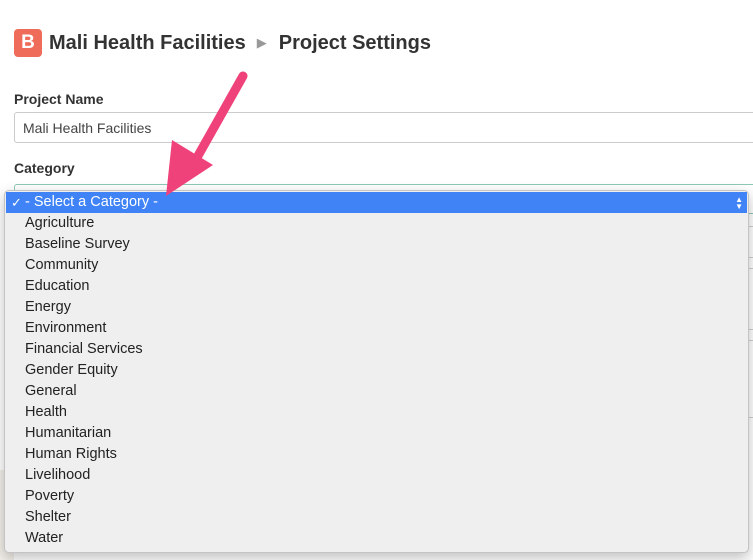 Image resolution: width=753 pixels, height=560 pixels. What do you see at coordinates (376, 286) in the screenshot?
I see `option-education: Education` at bounding box center [376, 286].